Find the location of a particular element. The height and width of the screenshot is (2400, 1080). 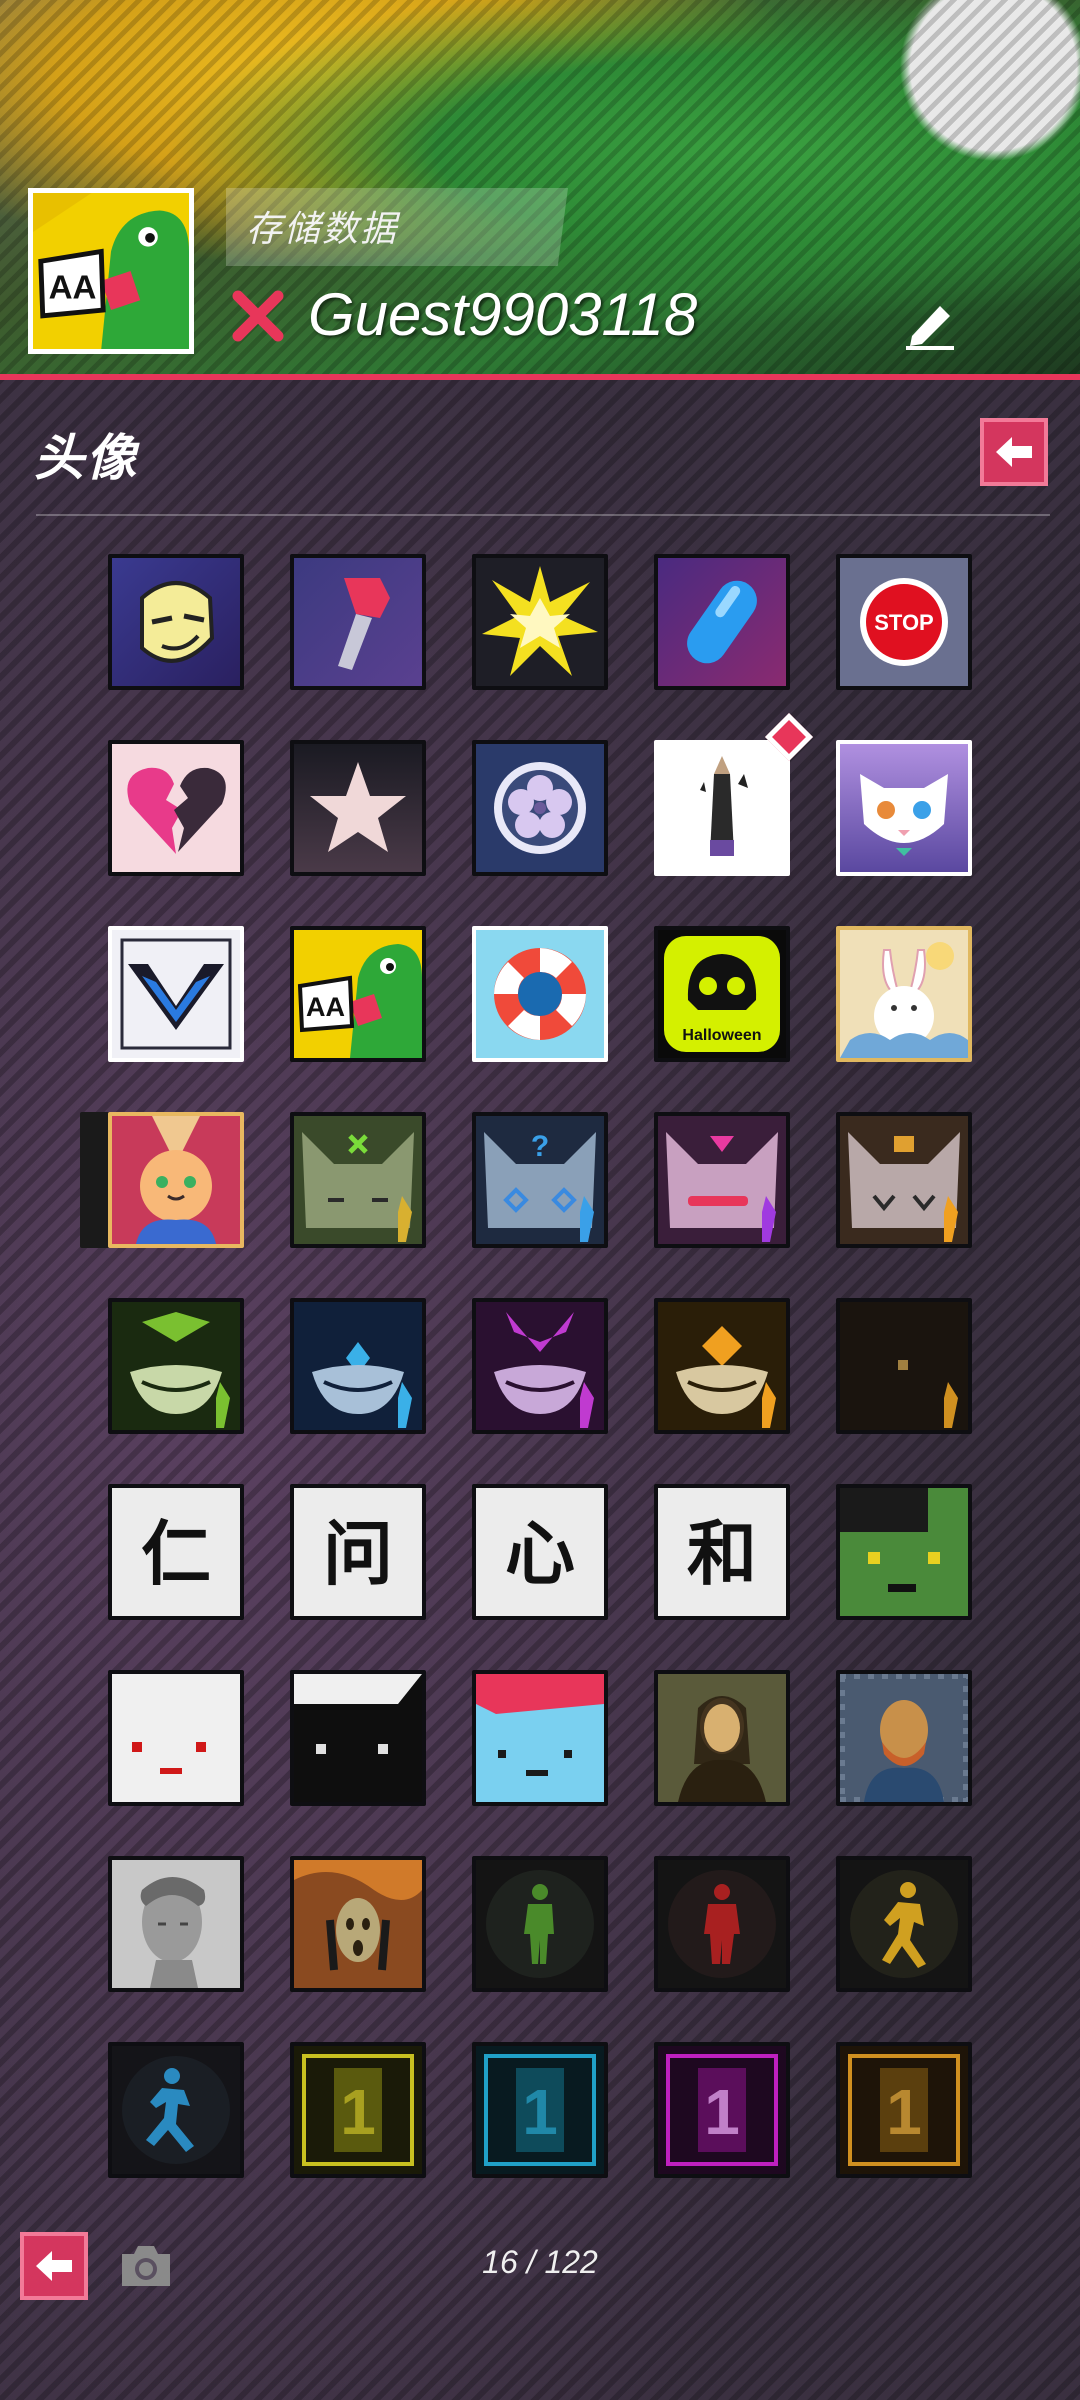

green-walk-signal-icon is located at coordinates (540, 1924).